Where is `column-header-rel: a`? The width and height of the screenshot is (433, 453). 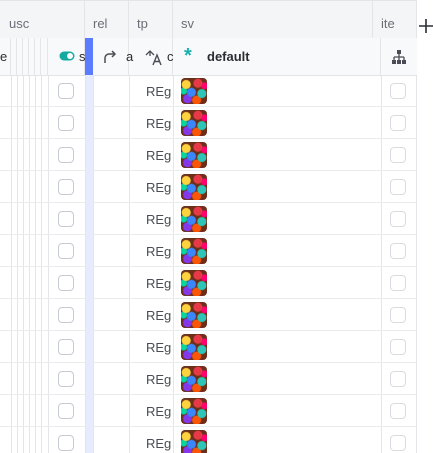
column-header-rel: a is located at coordinates (113, 56).